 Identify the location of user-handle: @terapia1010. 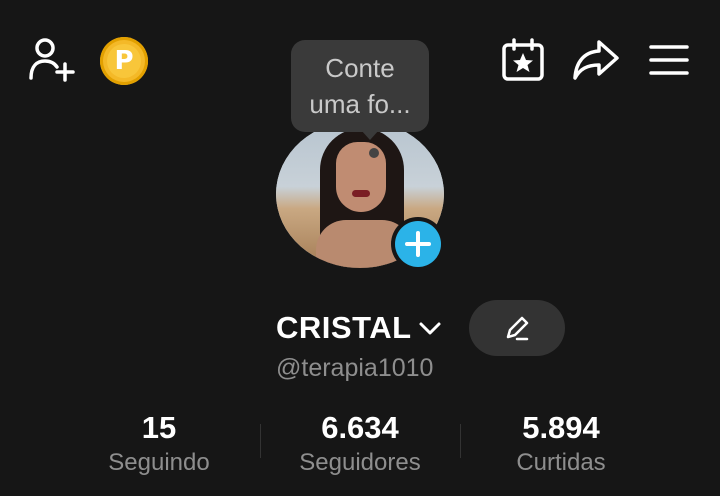
(355, 368).